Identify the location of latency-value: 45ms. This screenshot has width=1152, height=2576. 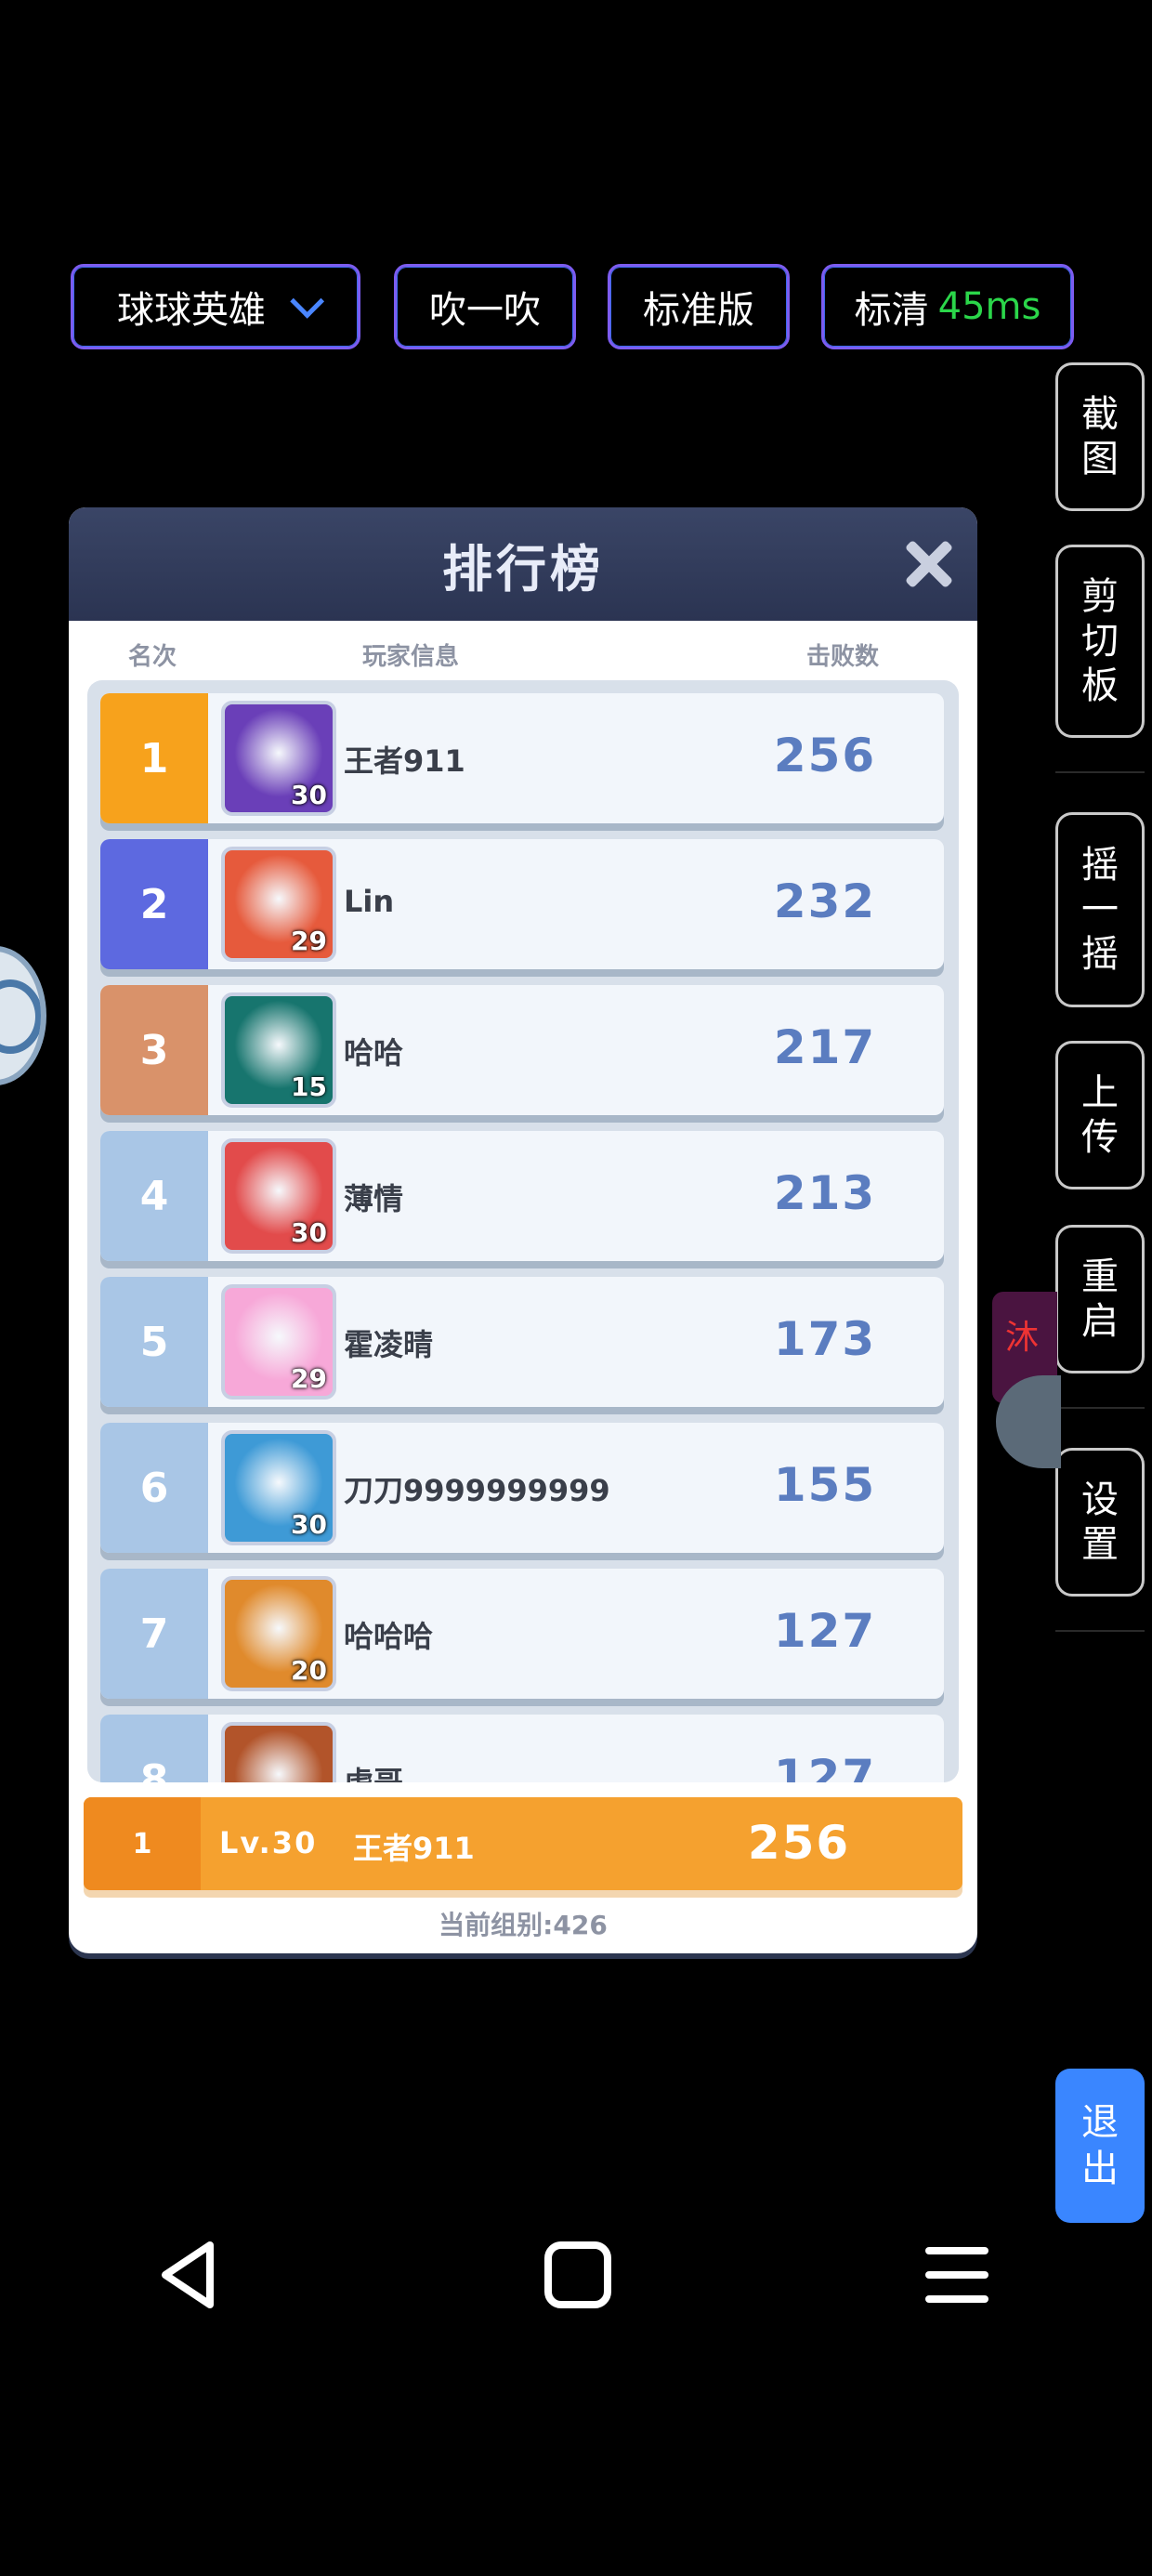
(989, 306).